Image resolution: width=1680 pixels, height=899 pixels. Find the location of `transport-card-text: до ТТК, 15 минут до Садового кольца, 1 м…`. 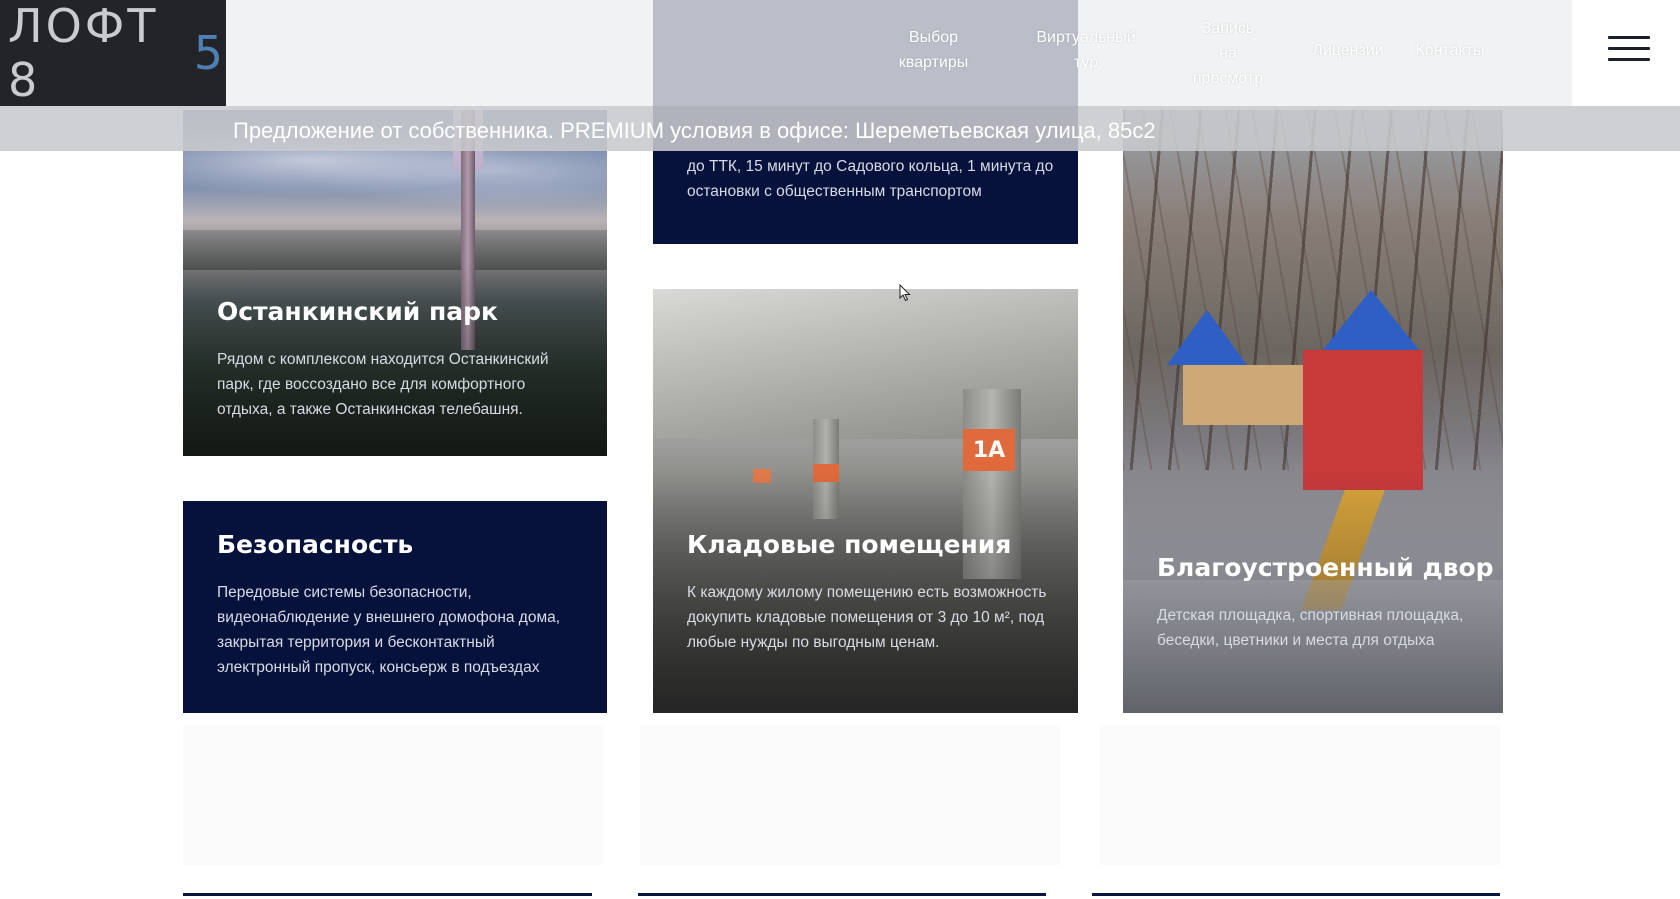

transport-card-text: до ТТК, 15 минут до Садового кольца, 1 м… is located at coordinates (870, 179).